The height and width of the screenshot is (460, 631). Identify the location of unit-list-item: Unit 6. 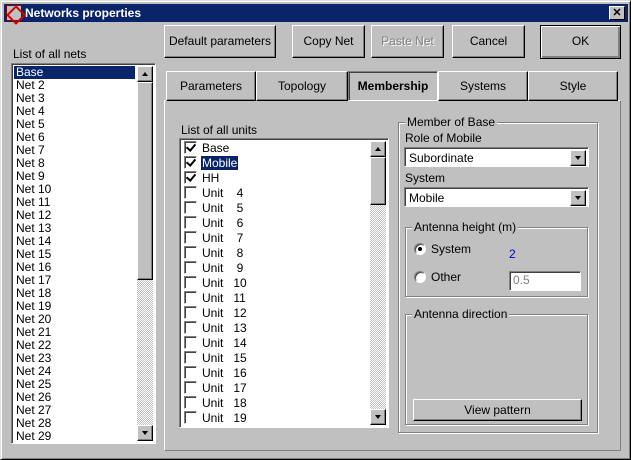
(275, 223).